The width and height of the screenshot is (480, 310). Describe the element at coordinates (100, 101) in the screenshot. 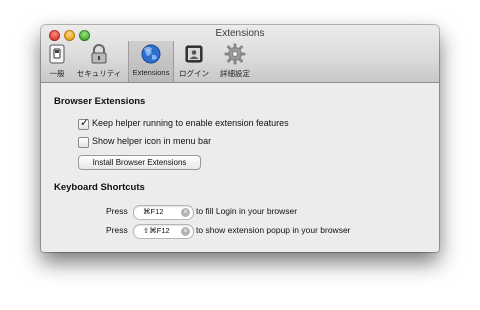

I see `section-title-browser-extensions: Browser Extensions` at that location.